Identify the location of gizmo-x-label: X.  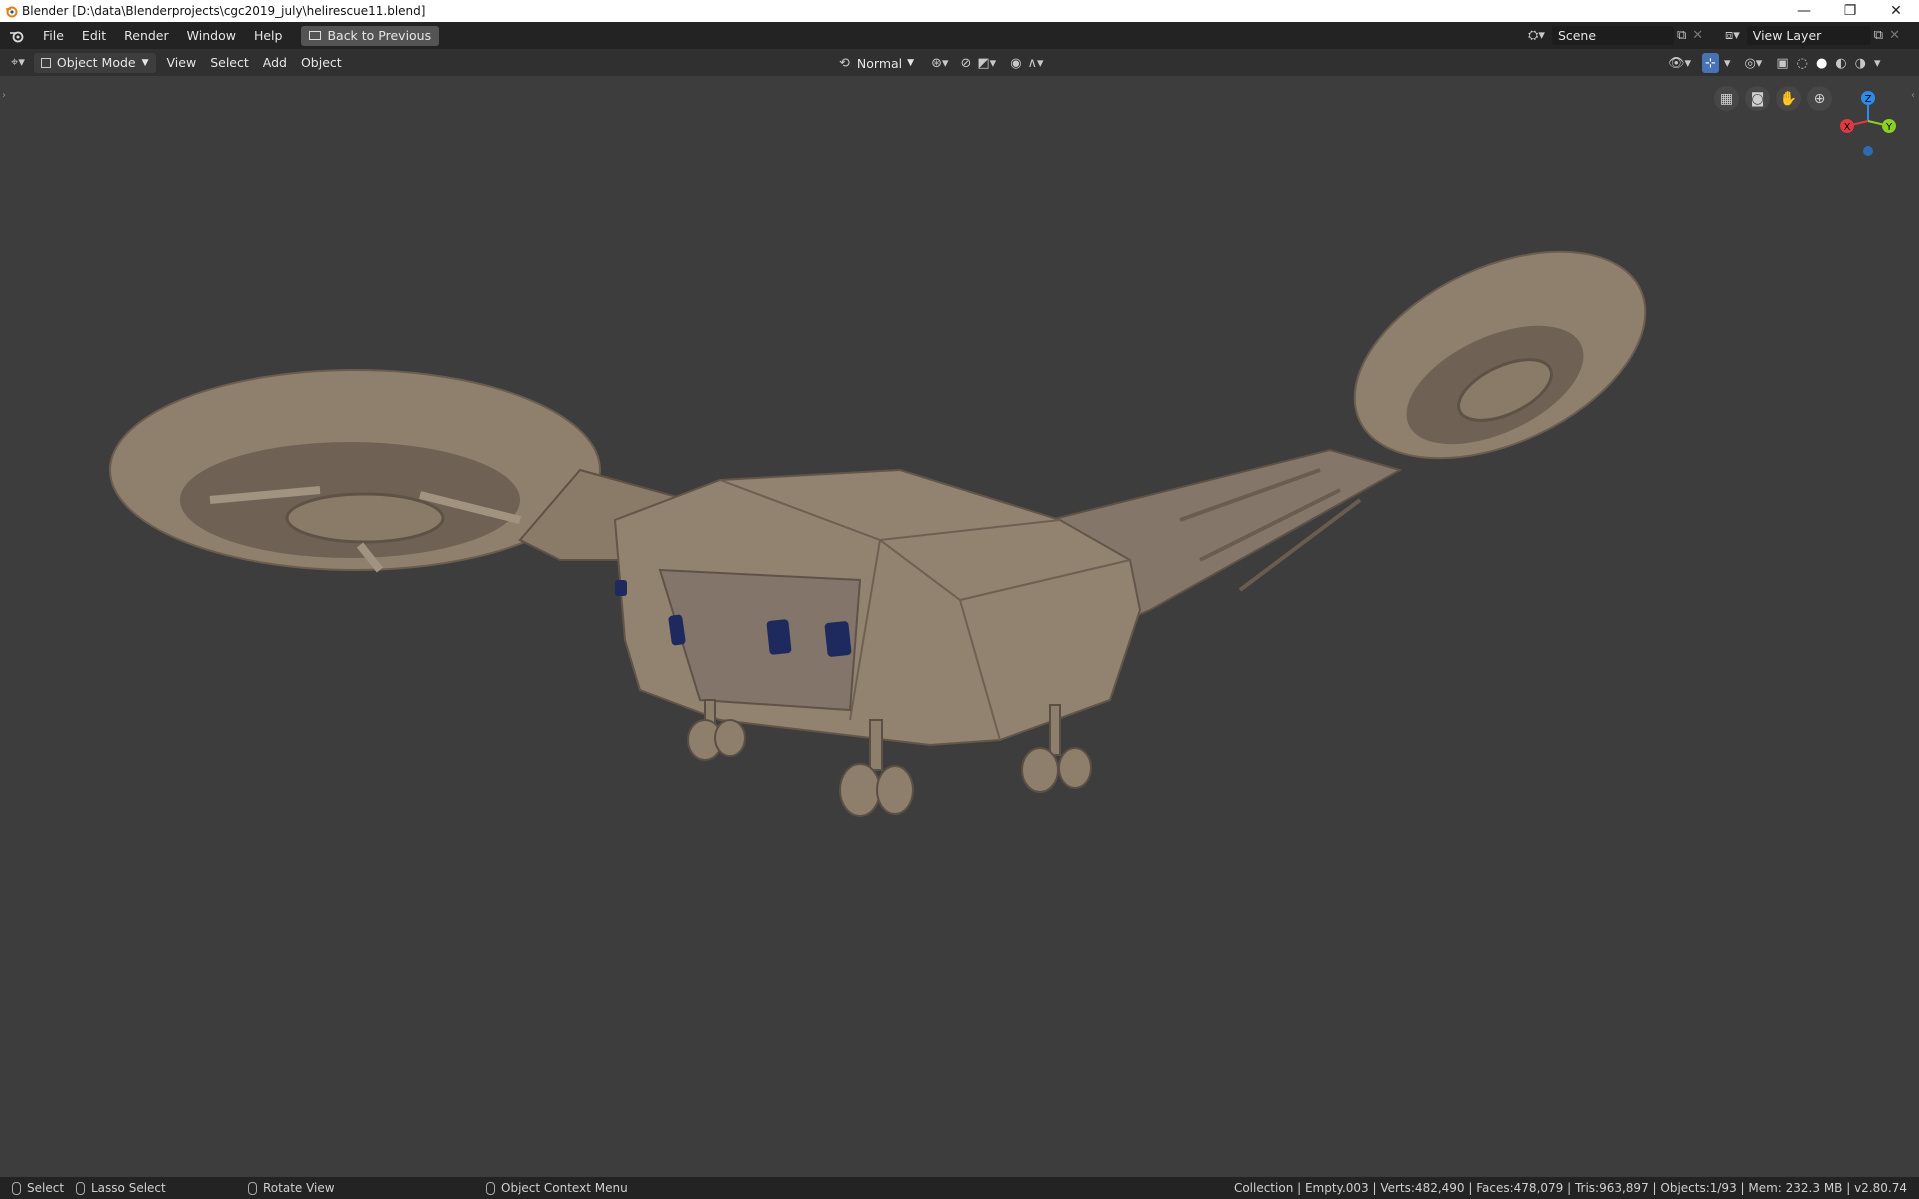
(1847, 127).